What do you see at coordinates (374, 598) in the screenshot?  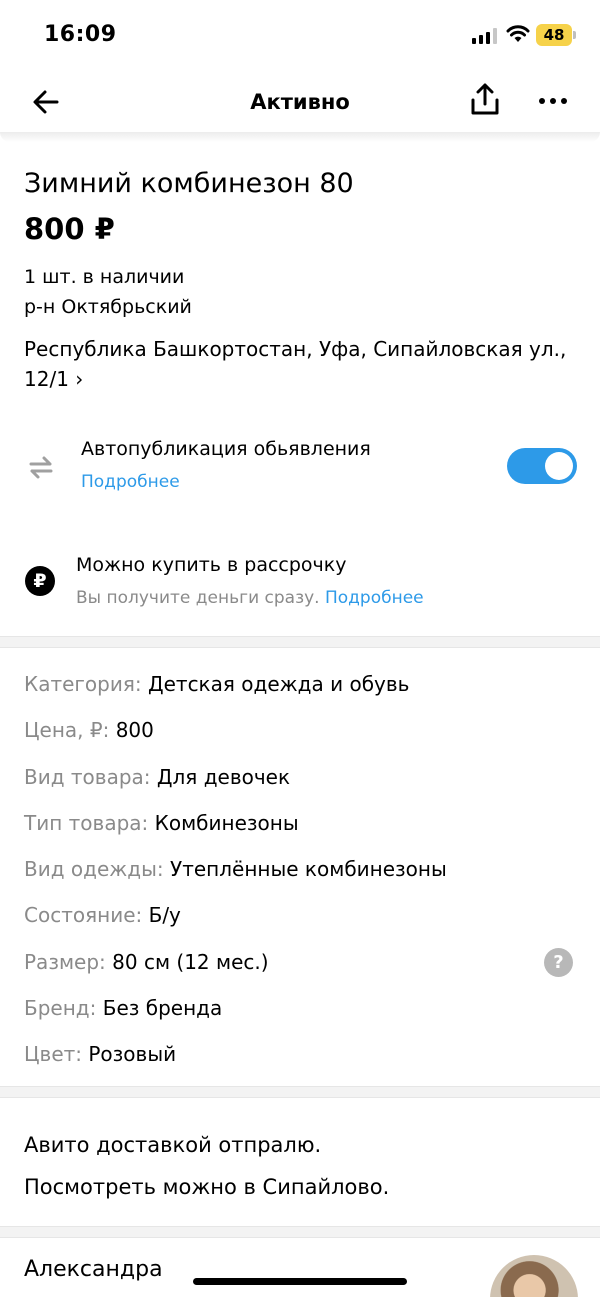 I see `installment-more-link: Подробнее` at bounding box center [374, 598].